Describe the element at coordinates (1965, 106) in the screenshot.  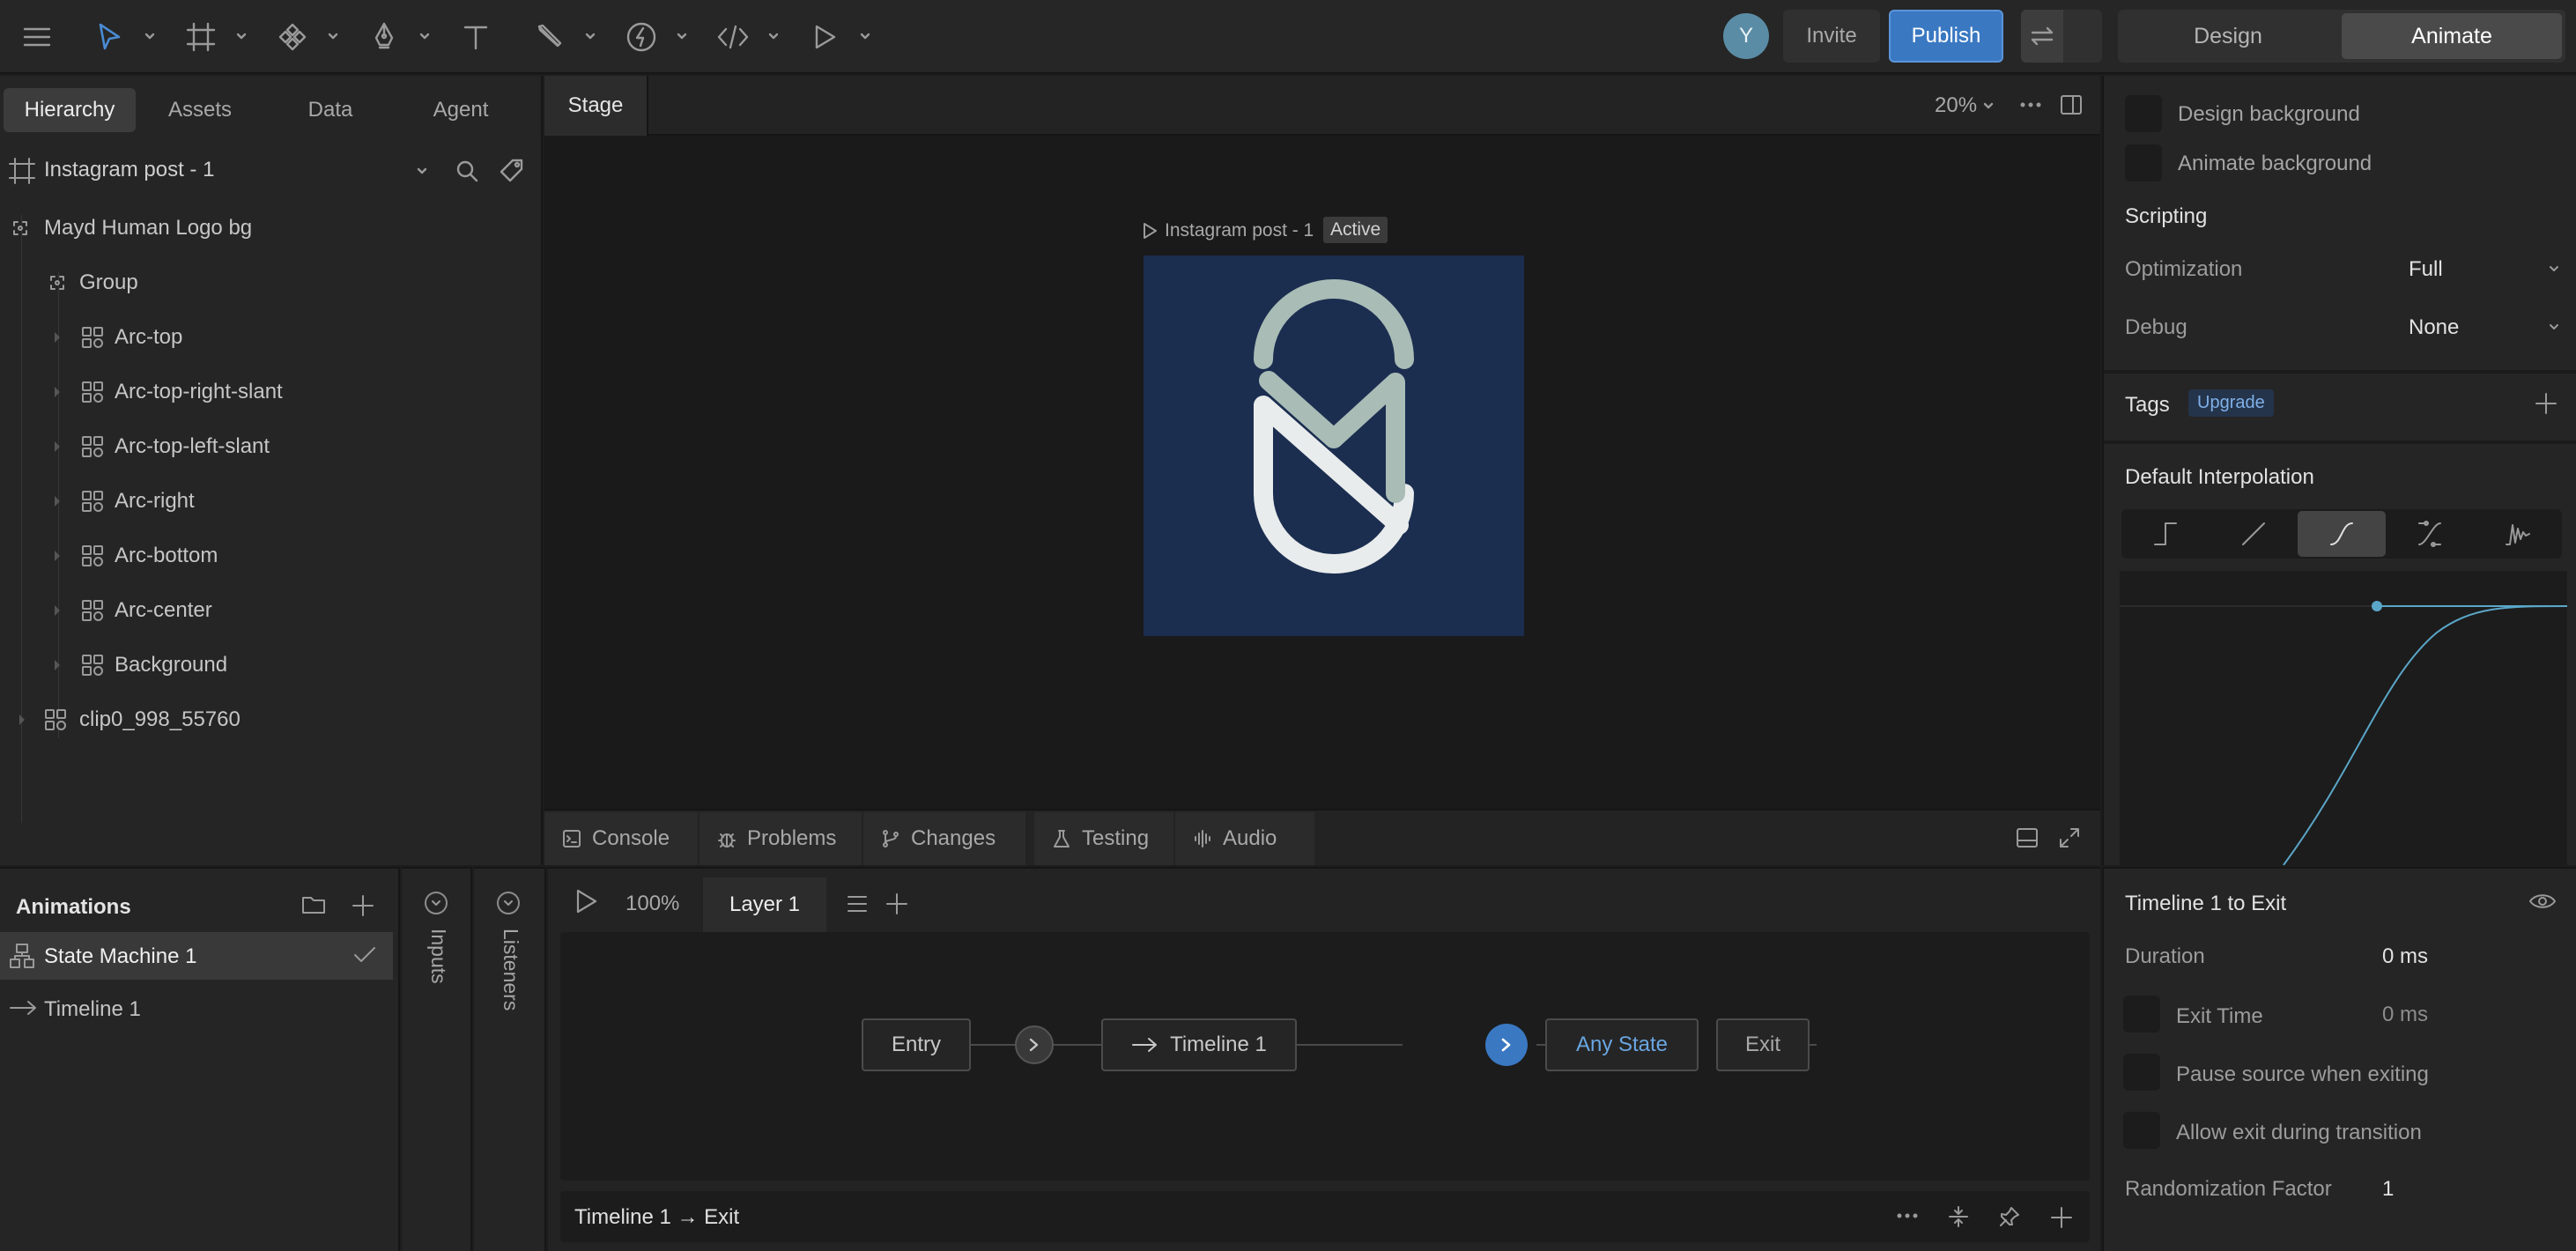
I see `zoom-selector: 20%` at that location.